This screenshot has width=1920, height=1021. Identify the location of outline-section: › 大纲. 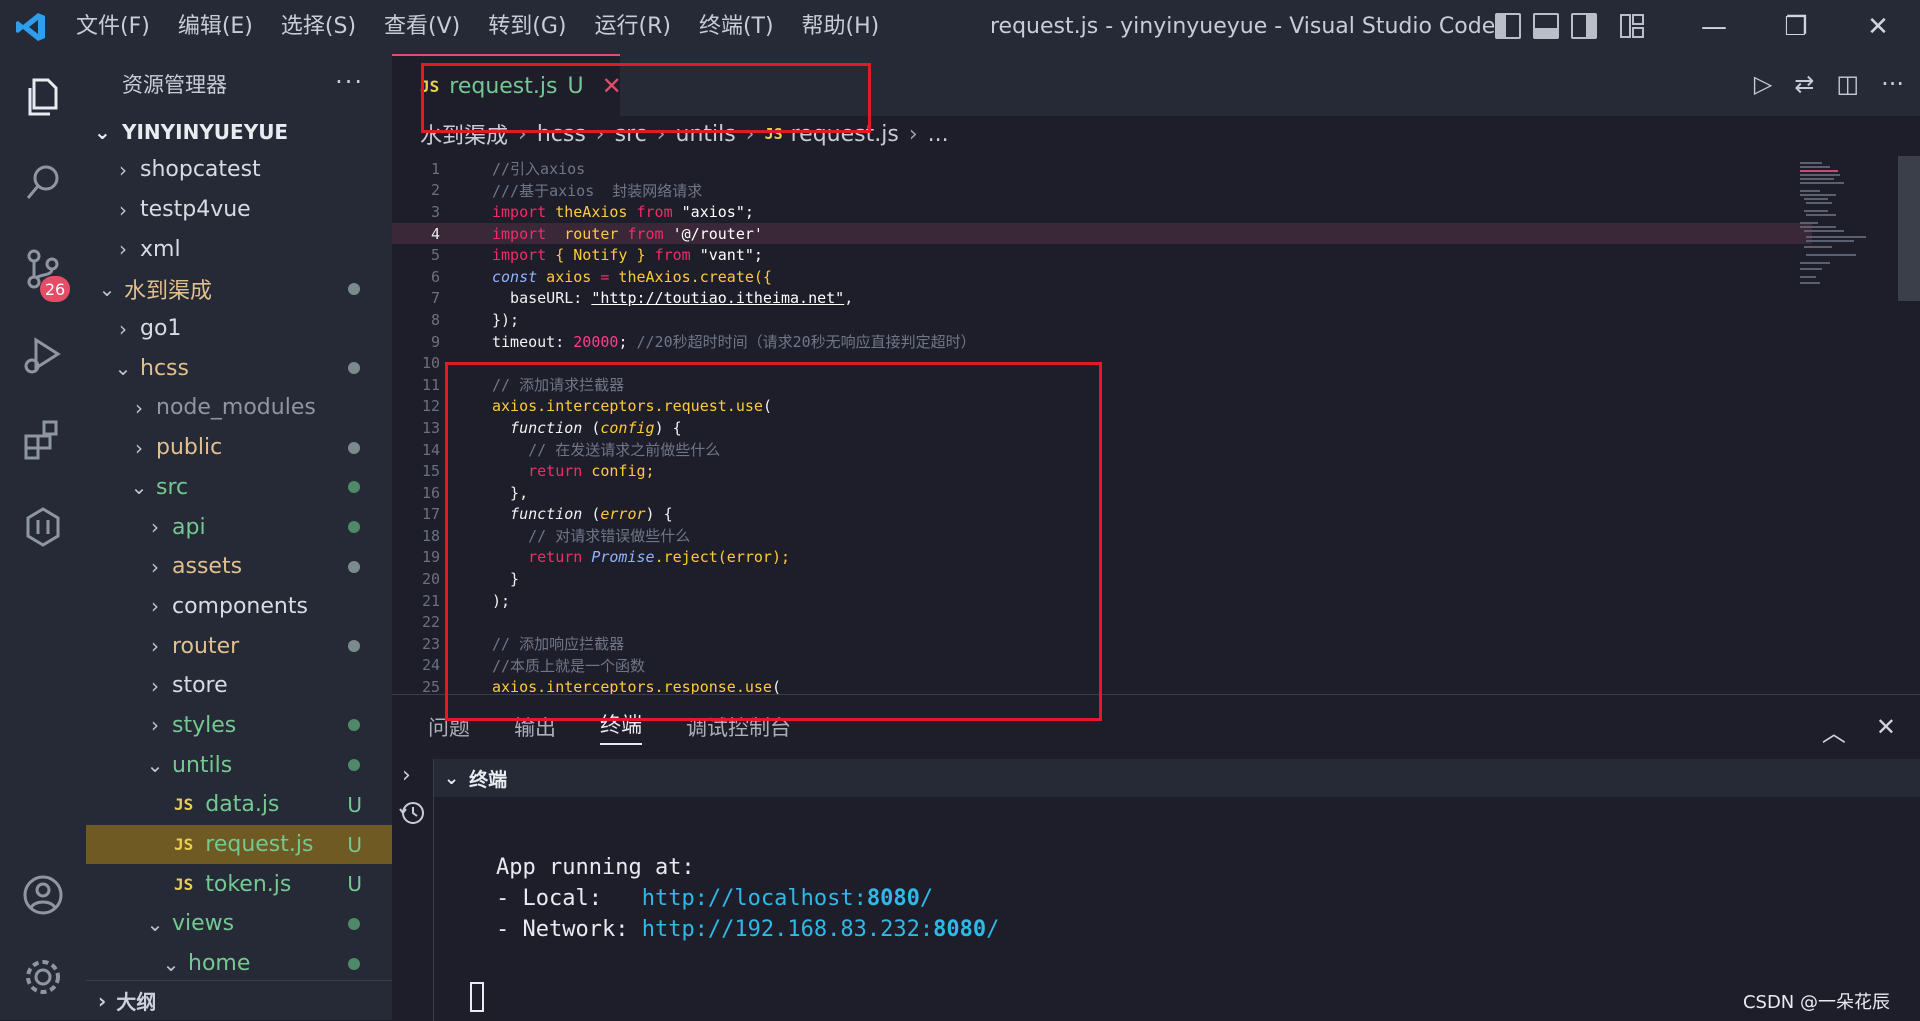
(239, 1000).